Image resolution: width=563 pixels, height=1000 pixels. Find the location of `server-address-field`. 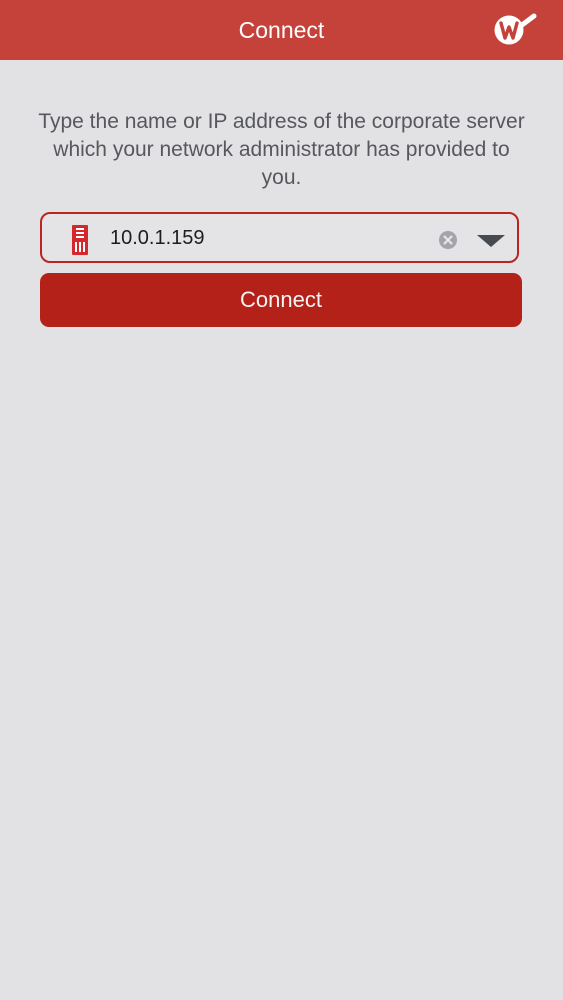

server-address-field is located at coordinates (279, 237).